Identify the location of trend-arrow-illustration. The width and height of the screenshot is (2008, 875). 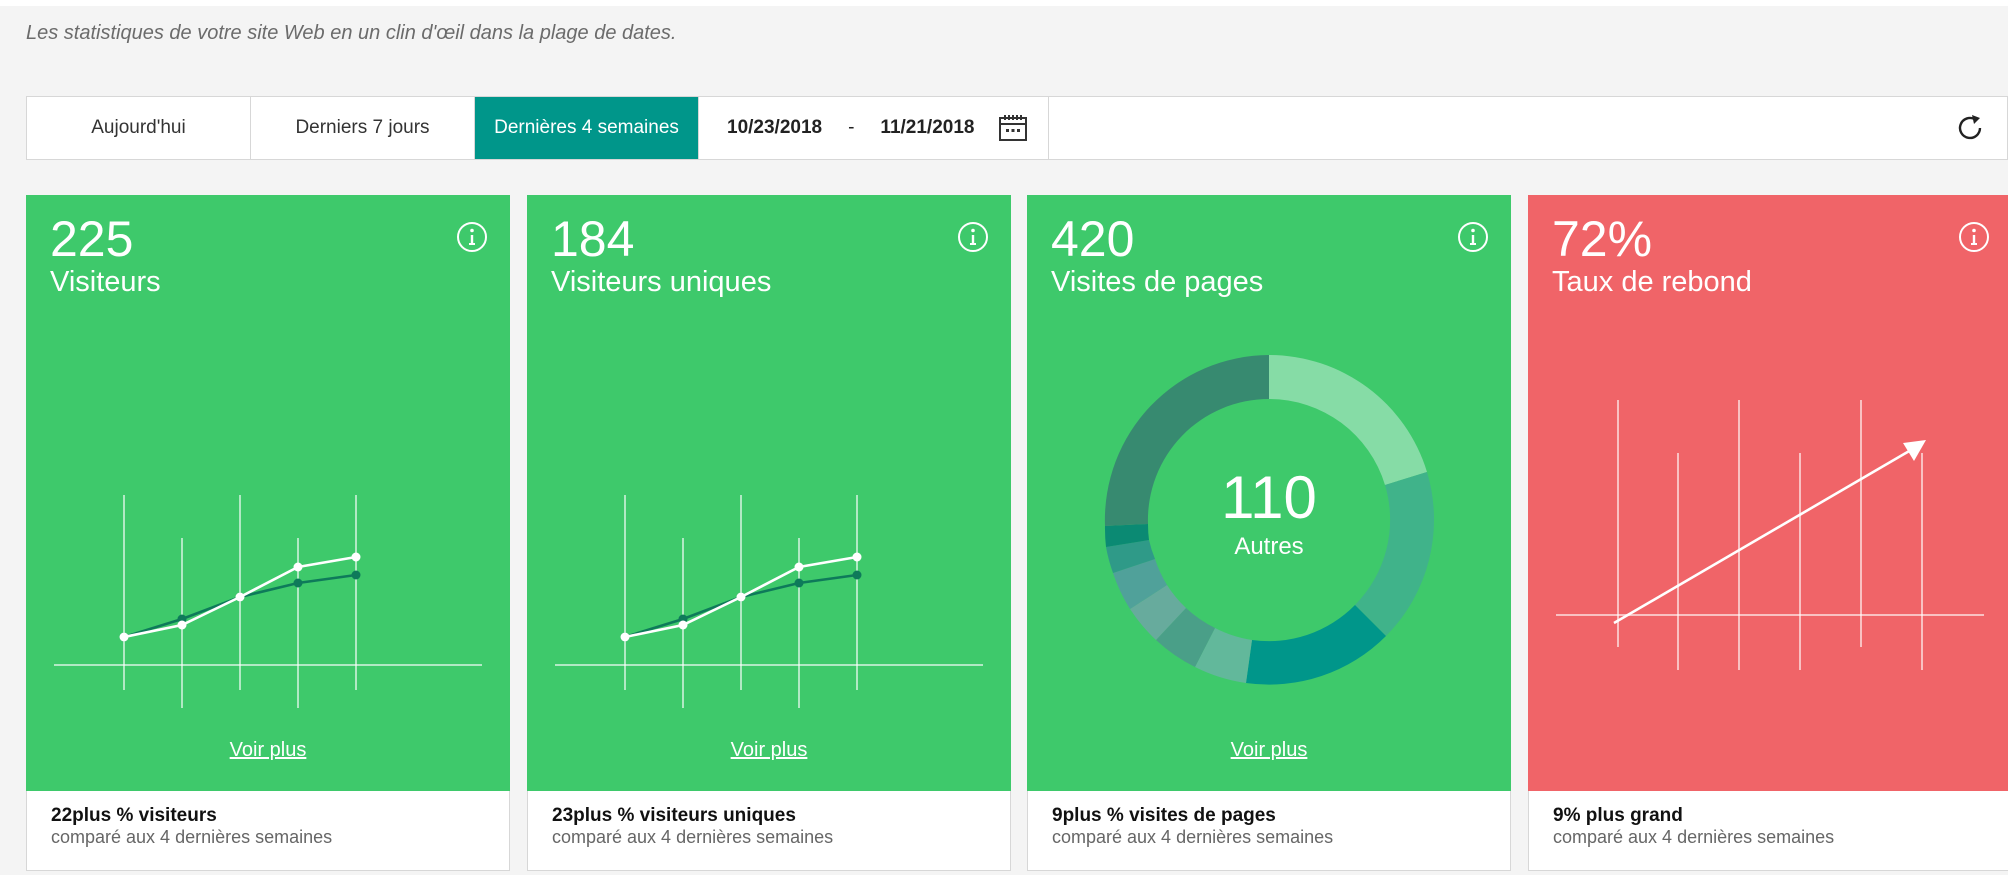
(1770, 535).